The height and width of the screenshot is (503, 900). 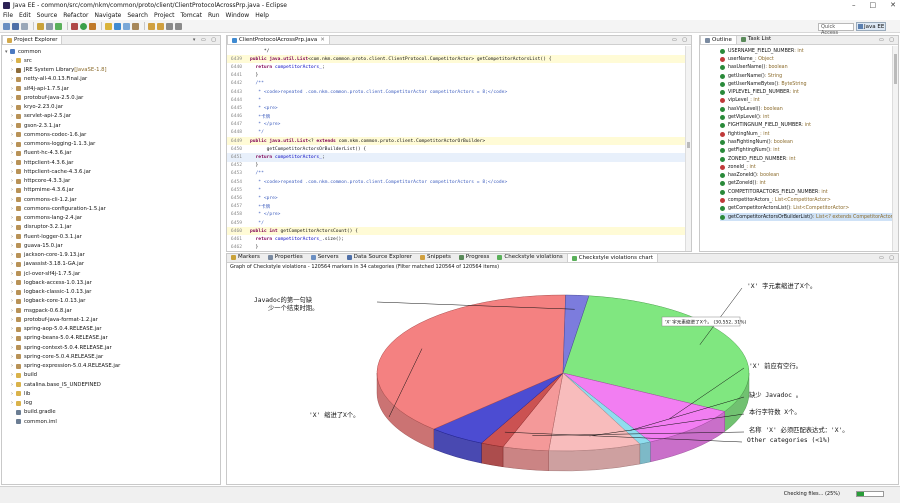 What do you see at coordinates (809, 159) in the screenshot?
I see `outline-item: ZONEID_FIELD_NUMBER : int` at bounding box center [809, 159].